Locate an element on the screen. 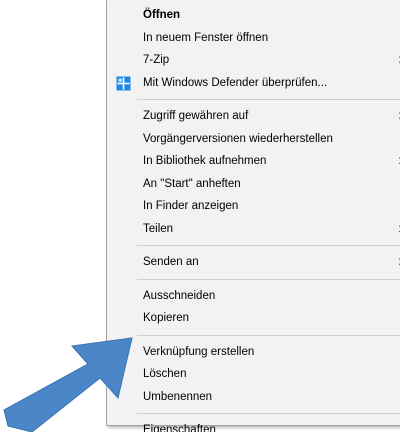 This screenshot has width=400, height=432. menu-item-label: Kopieren is located at coordinates (166, 318).